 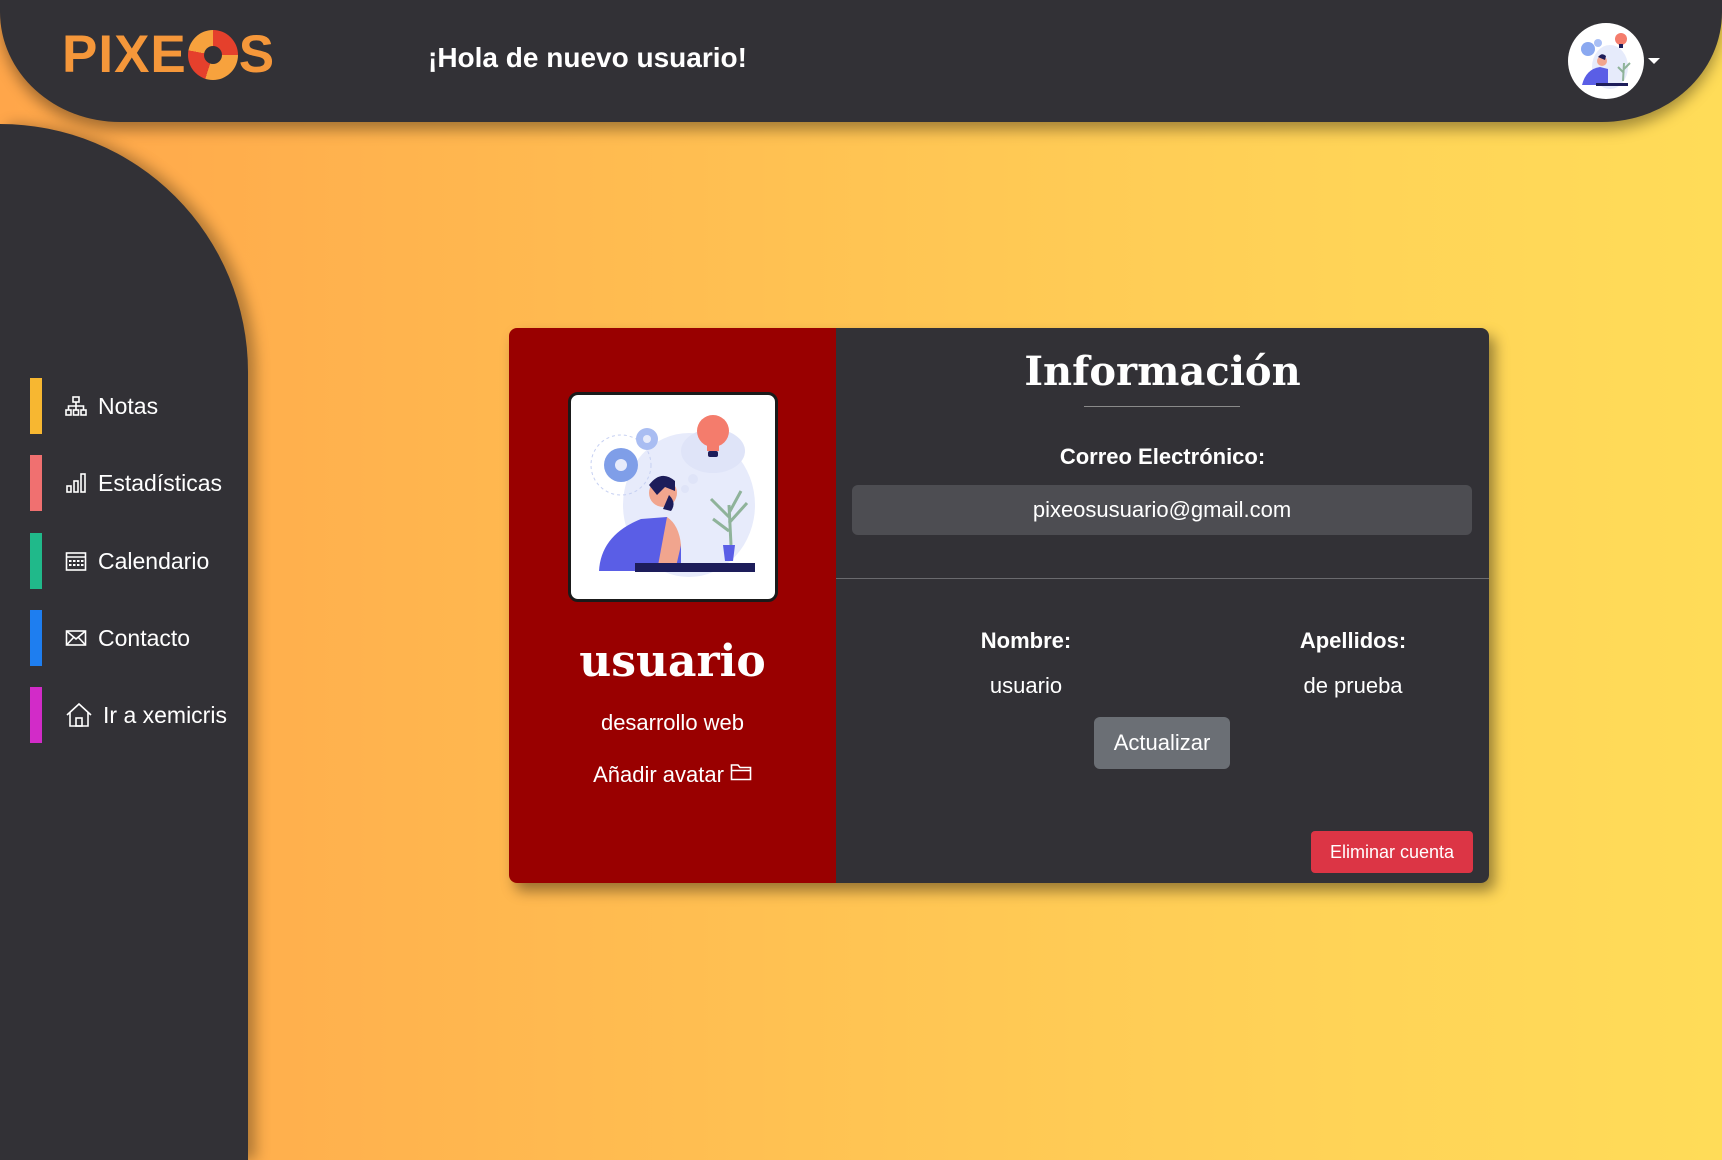 I want to click on sidebar-item-calendario: Calendario, so click(x=124, y=561).